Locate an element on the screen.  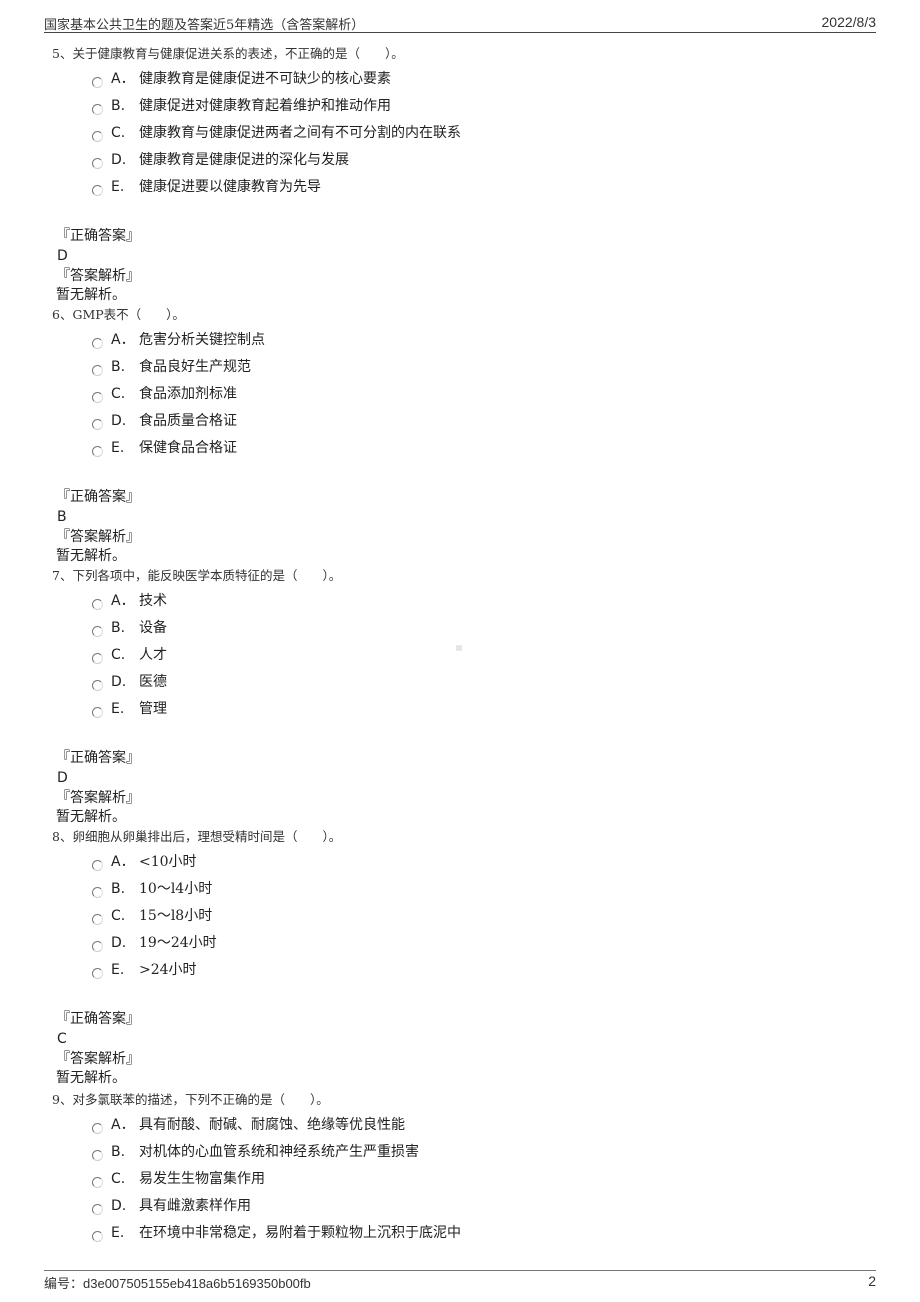
correct-answer-value: C is located at coordinates (62, 1039).